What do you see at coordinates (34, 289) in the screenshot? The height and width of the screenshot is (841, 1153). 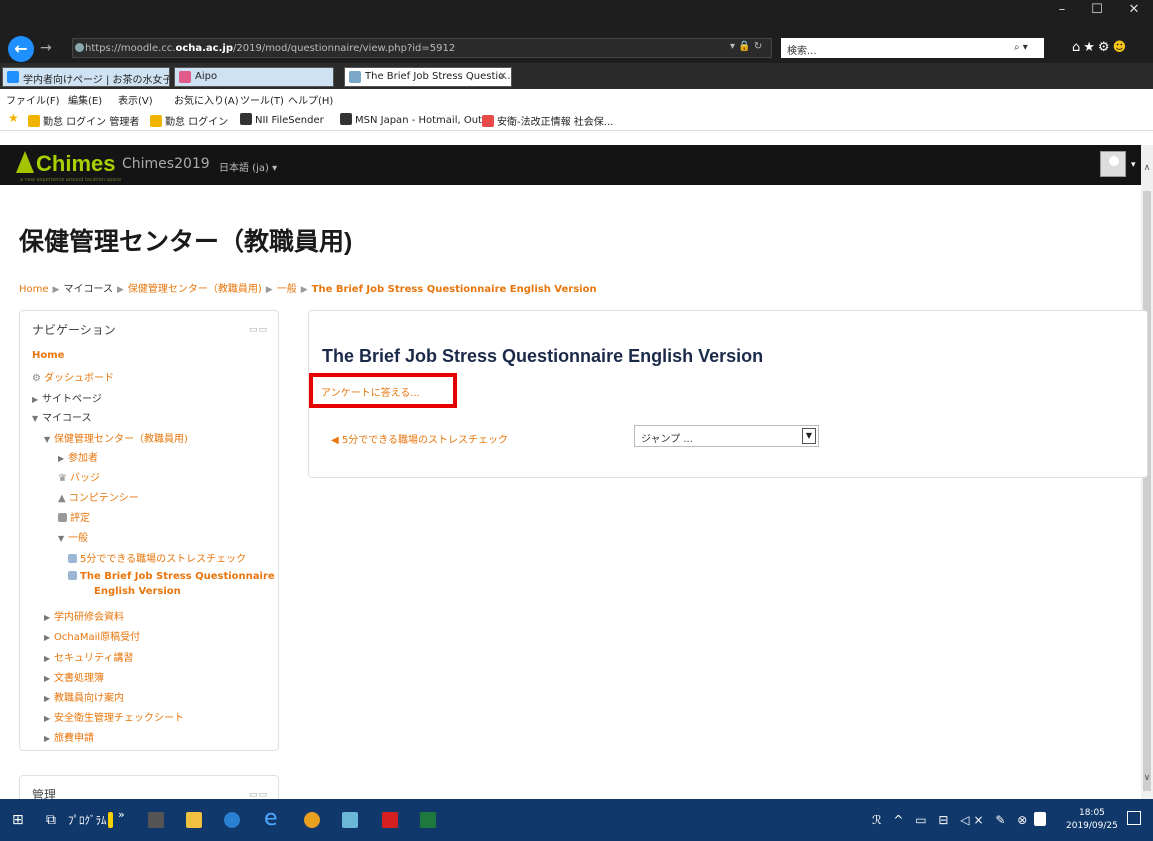 I see `breadcrumb-home: Home` at bounding box center [34, 289].